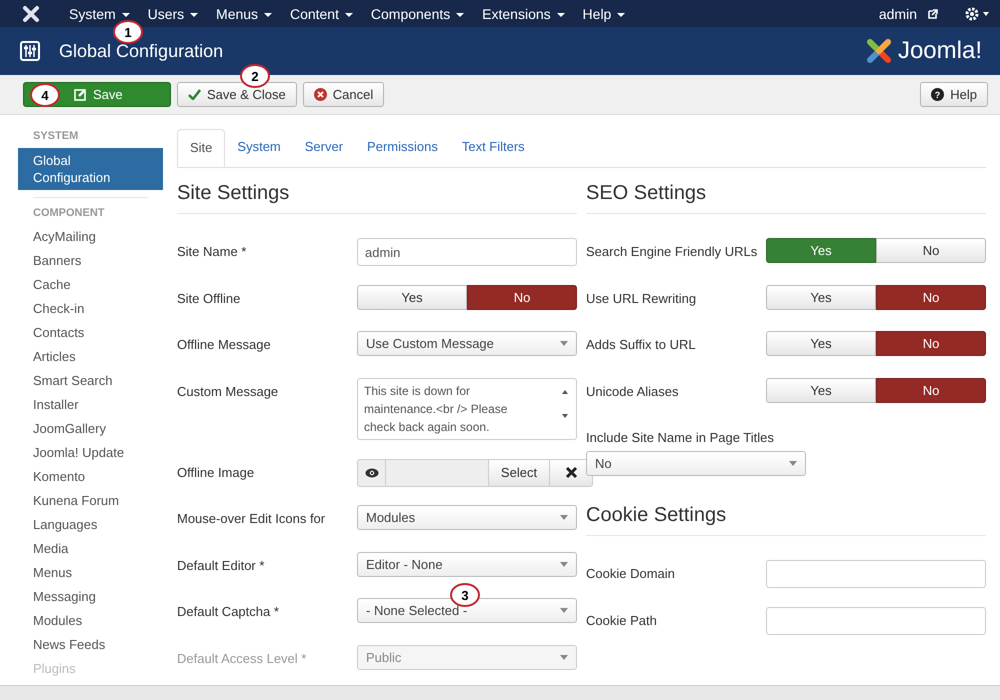 The height and width of the screenshot is (700, 1000). What do you see at coordinates (672, 251) in the screenshot?
I see `field-label: Search Engine Friendly URLs` at bounding box center [672, 251].